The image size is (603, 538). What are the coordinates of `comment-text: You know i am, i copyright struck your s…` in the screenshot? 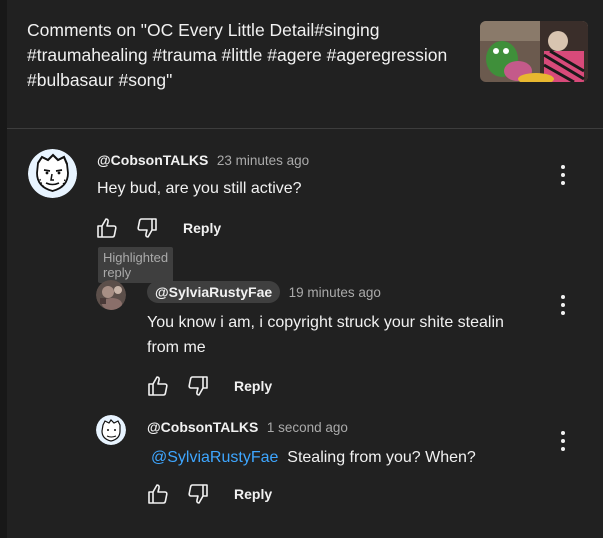 It's located at (325, 335).